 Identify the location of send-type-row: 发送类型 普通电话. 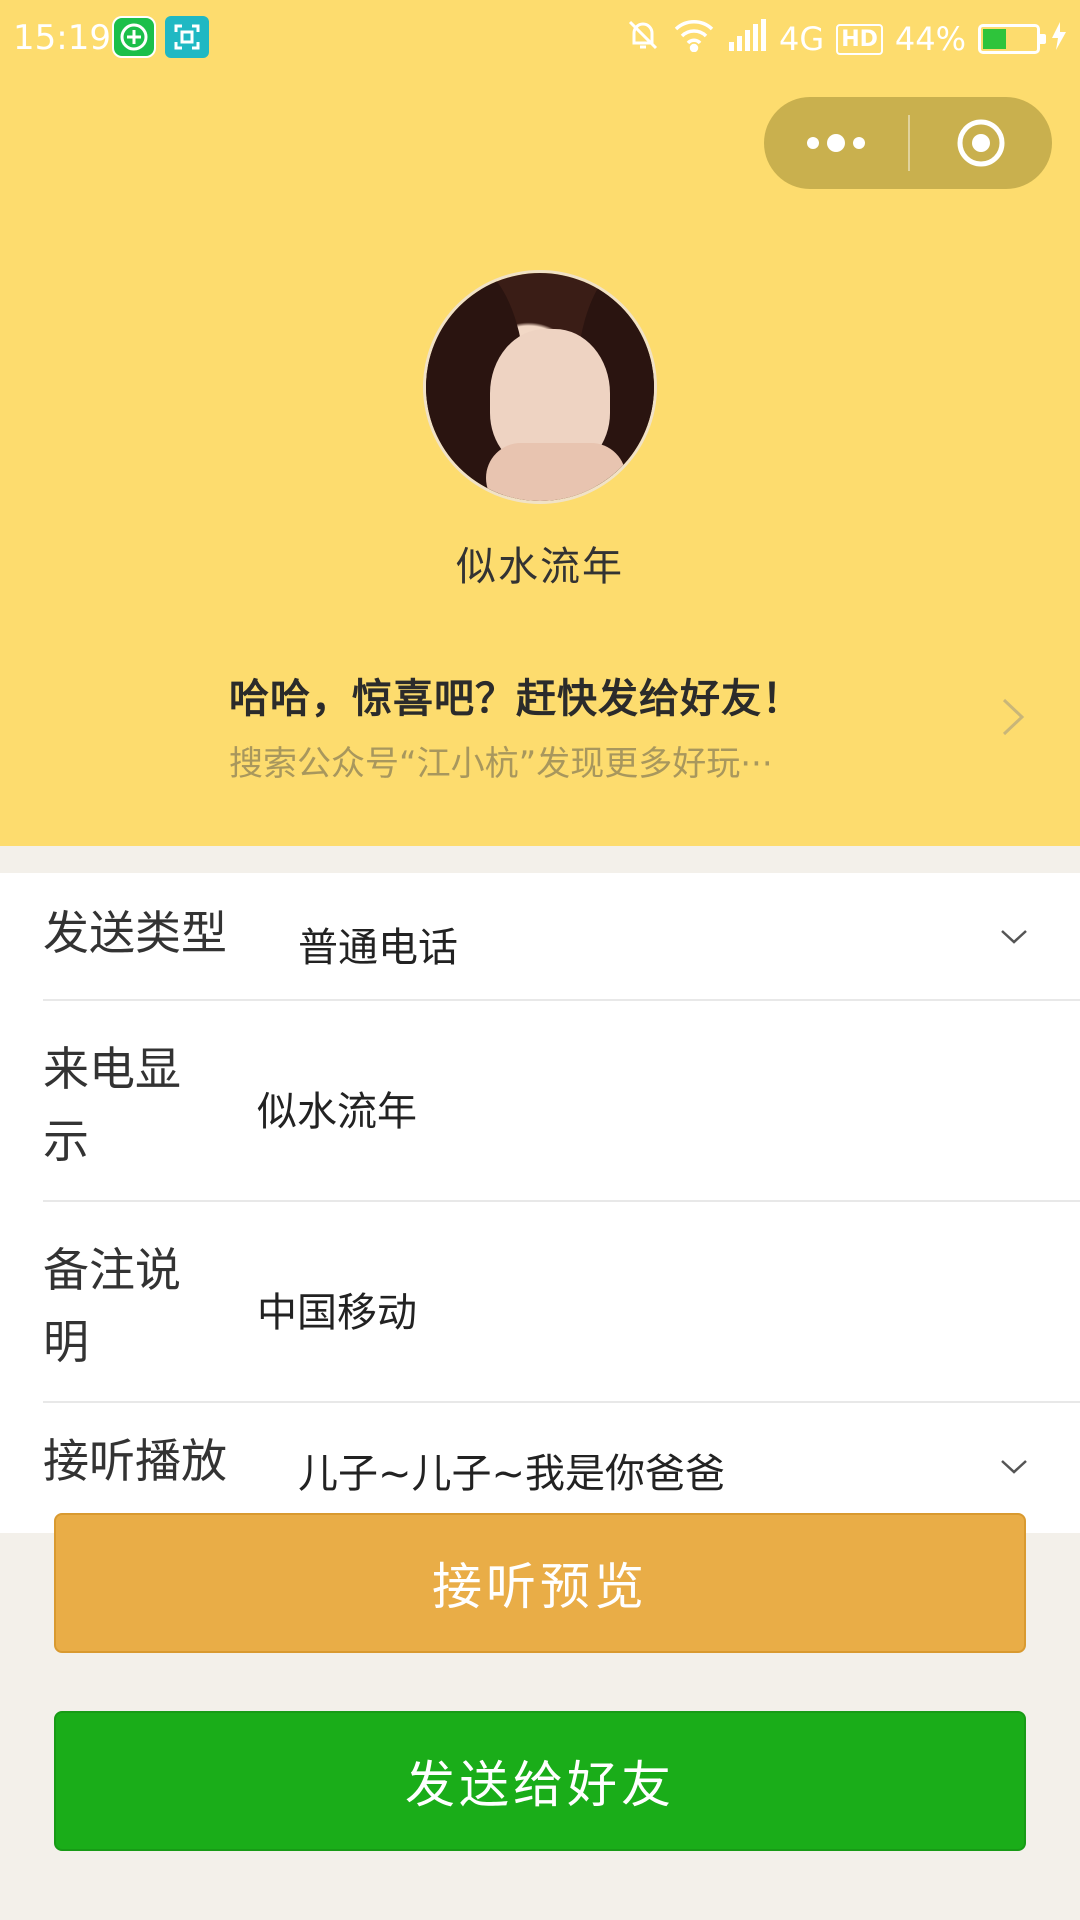
(561, 937).